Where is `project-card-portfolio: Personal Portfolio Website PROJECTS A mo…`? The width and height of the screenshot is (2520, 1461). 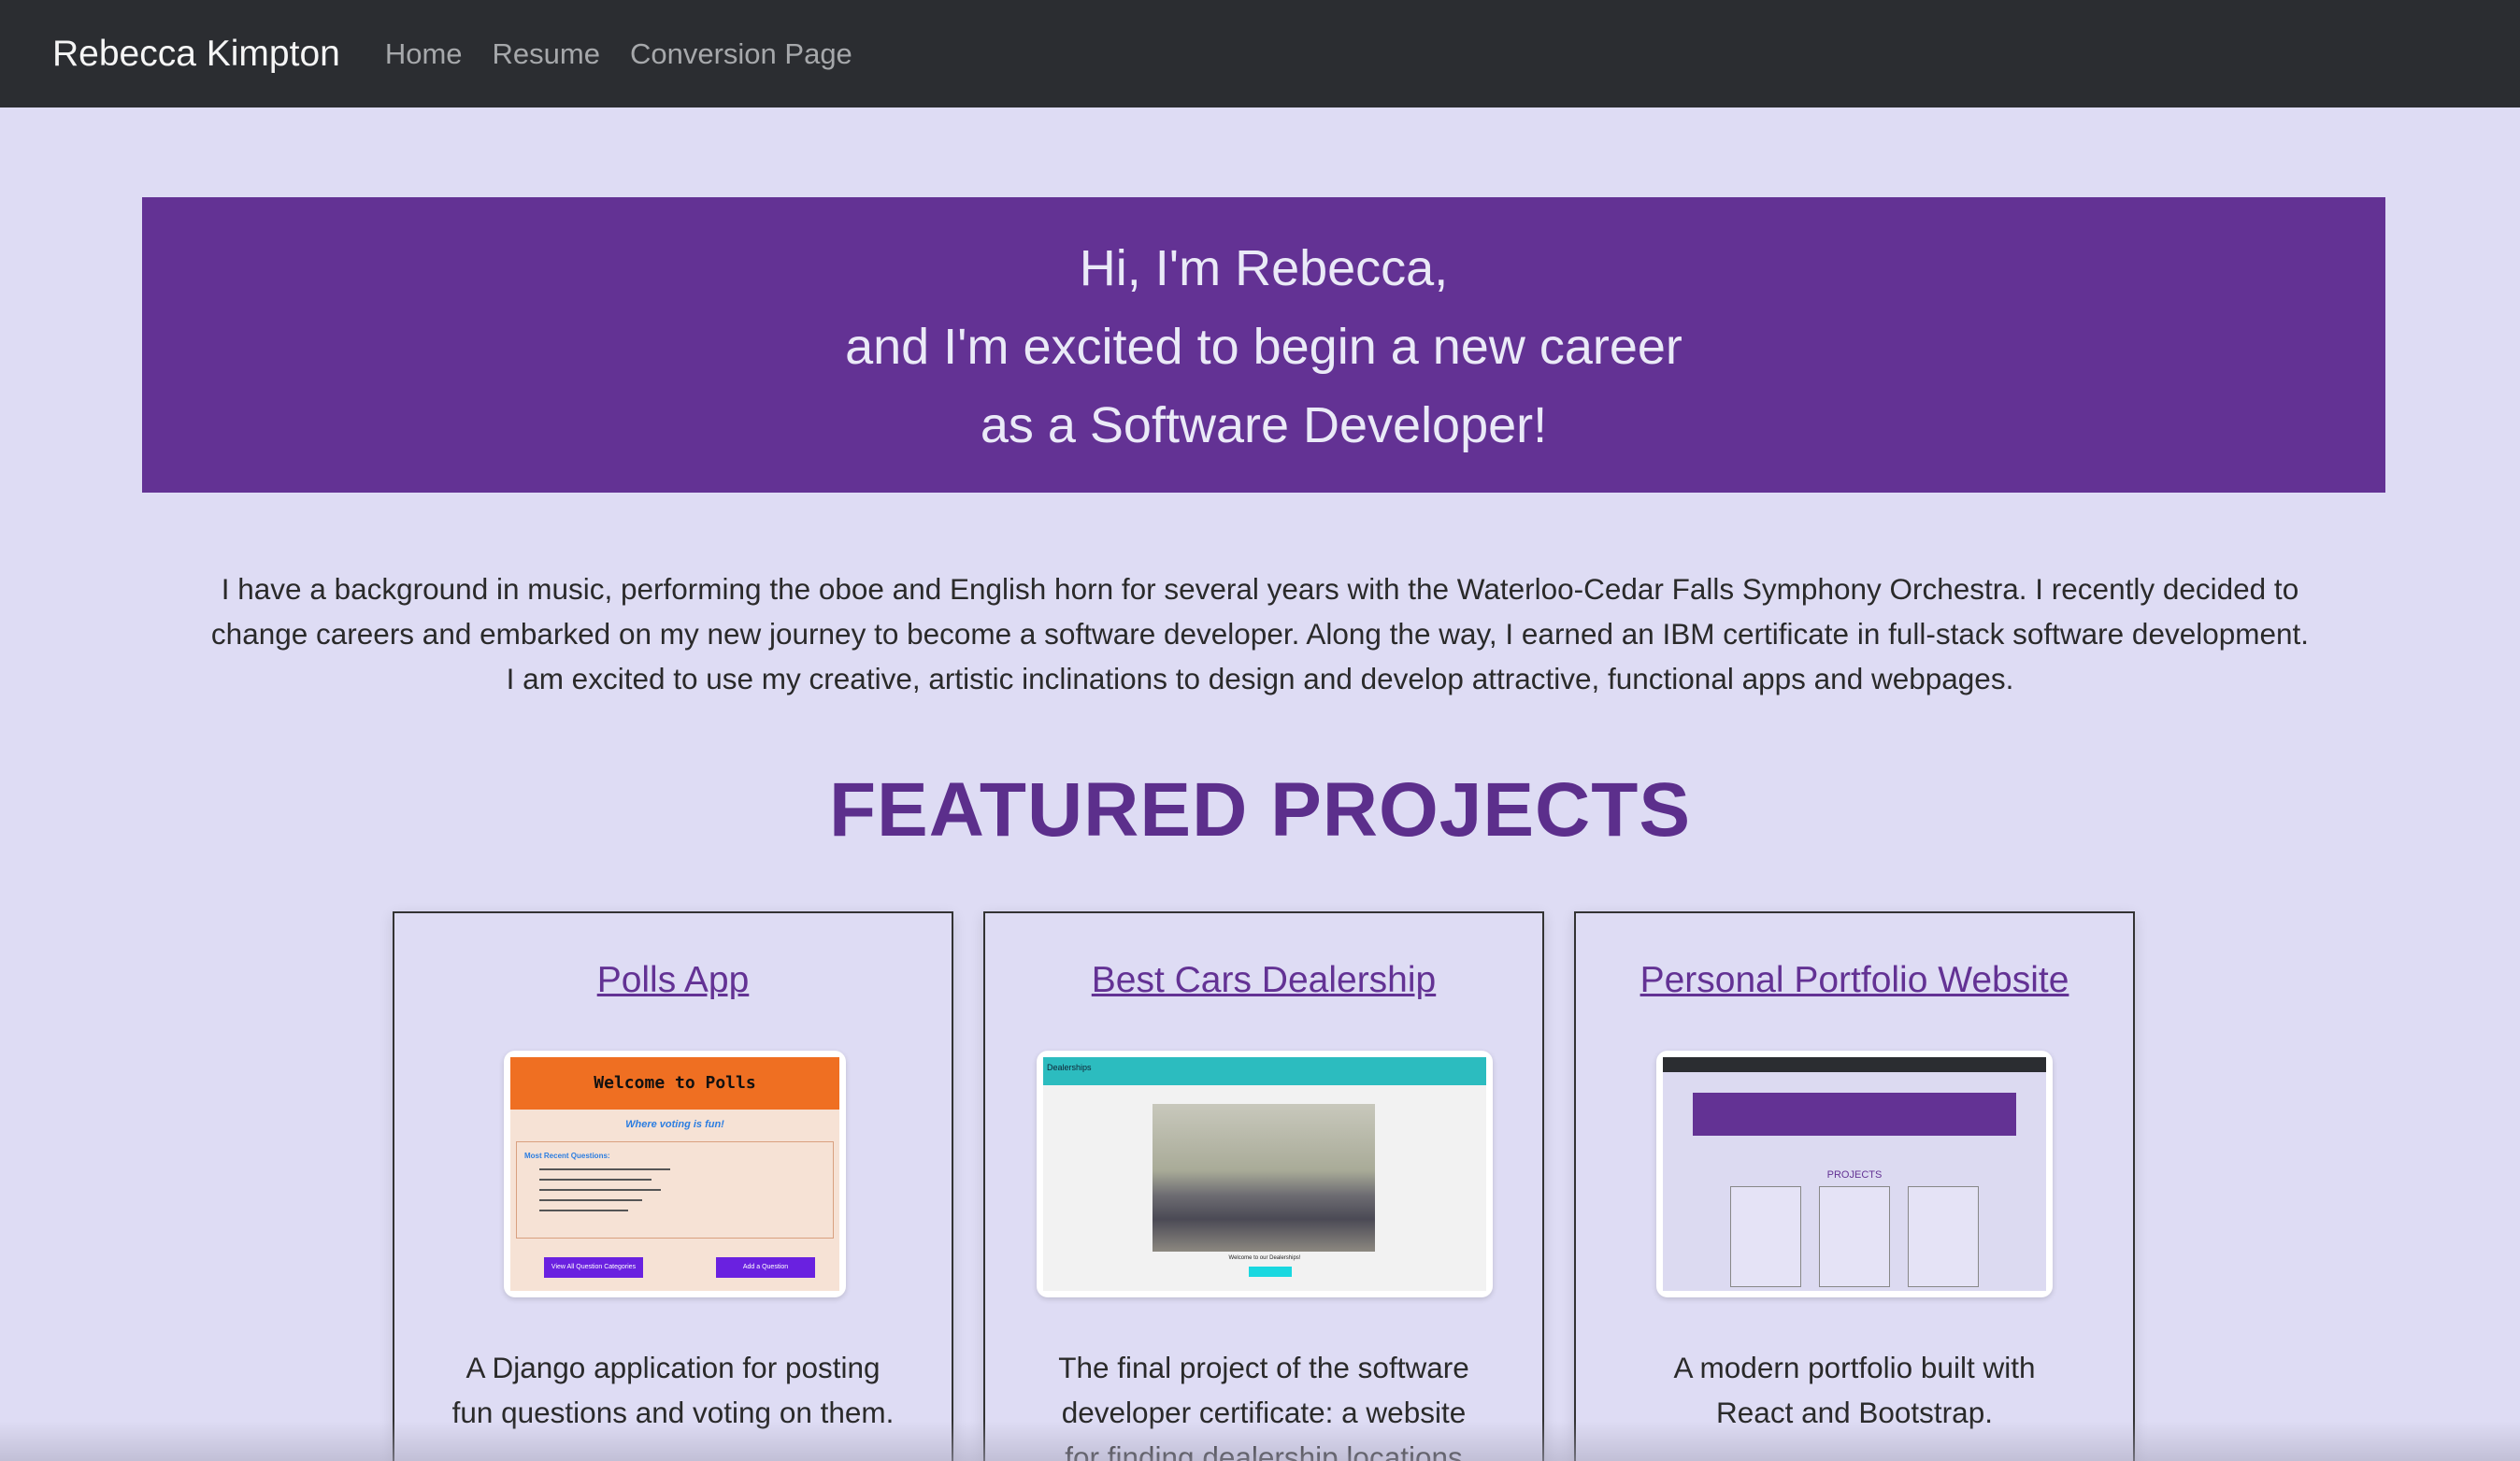
project-card-portfolio: Personal Portfolio Website PROJECTS A mo… is located at coordinates (1854, 1186).